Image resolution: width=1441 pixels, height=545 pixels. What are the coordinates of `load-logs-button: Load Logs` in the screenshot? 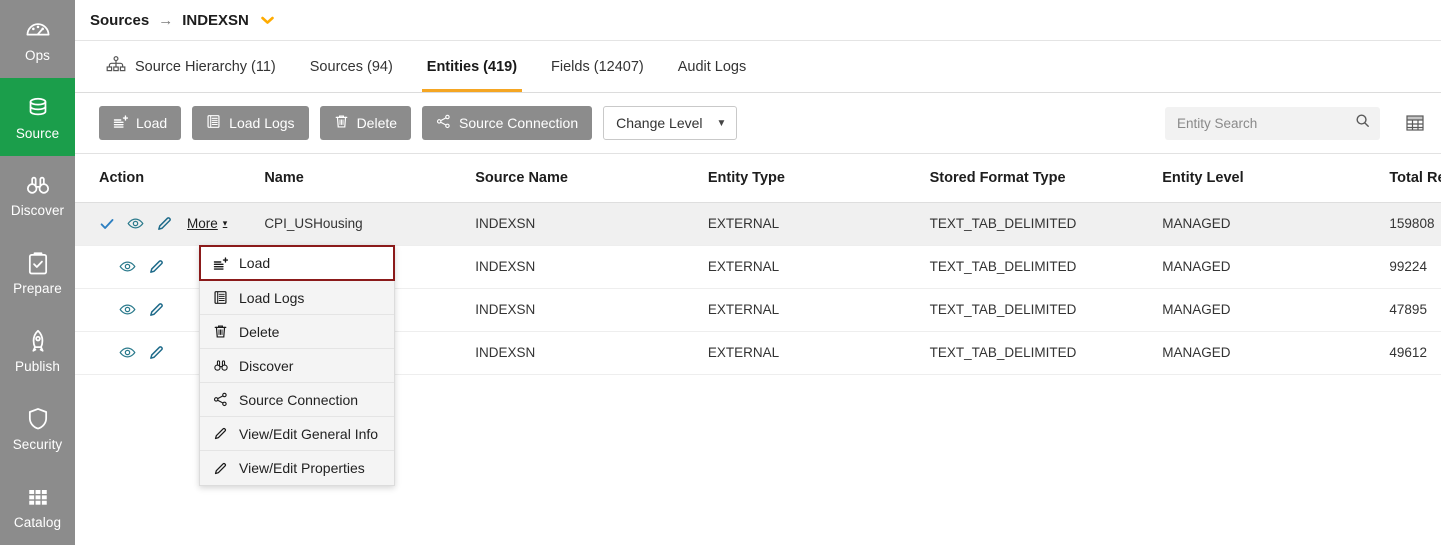 It's located at (250, 123).